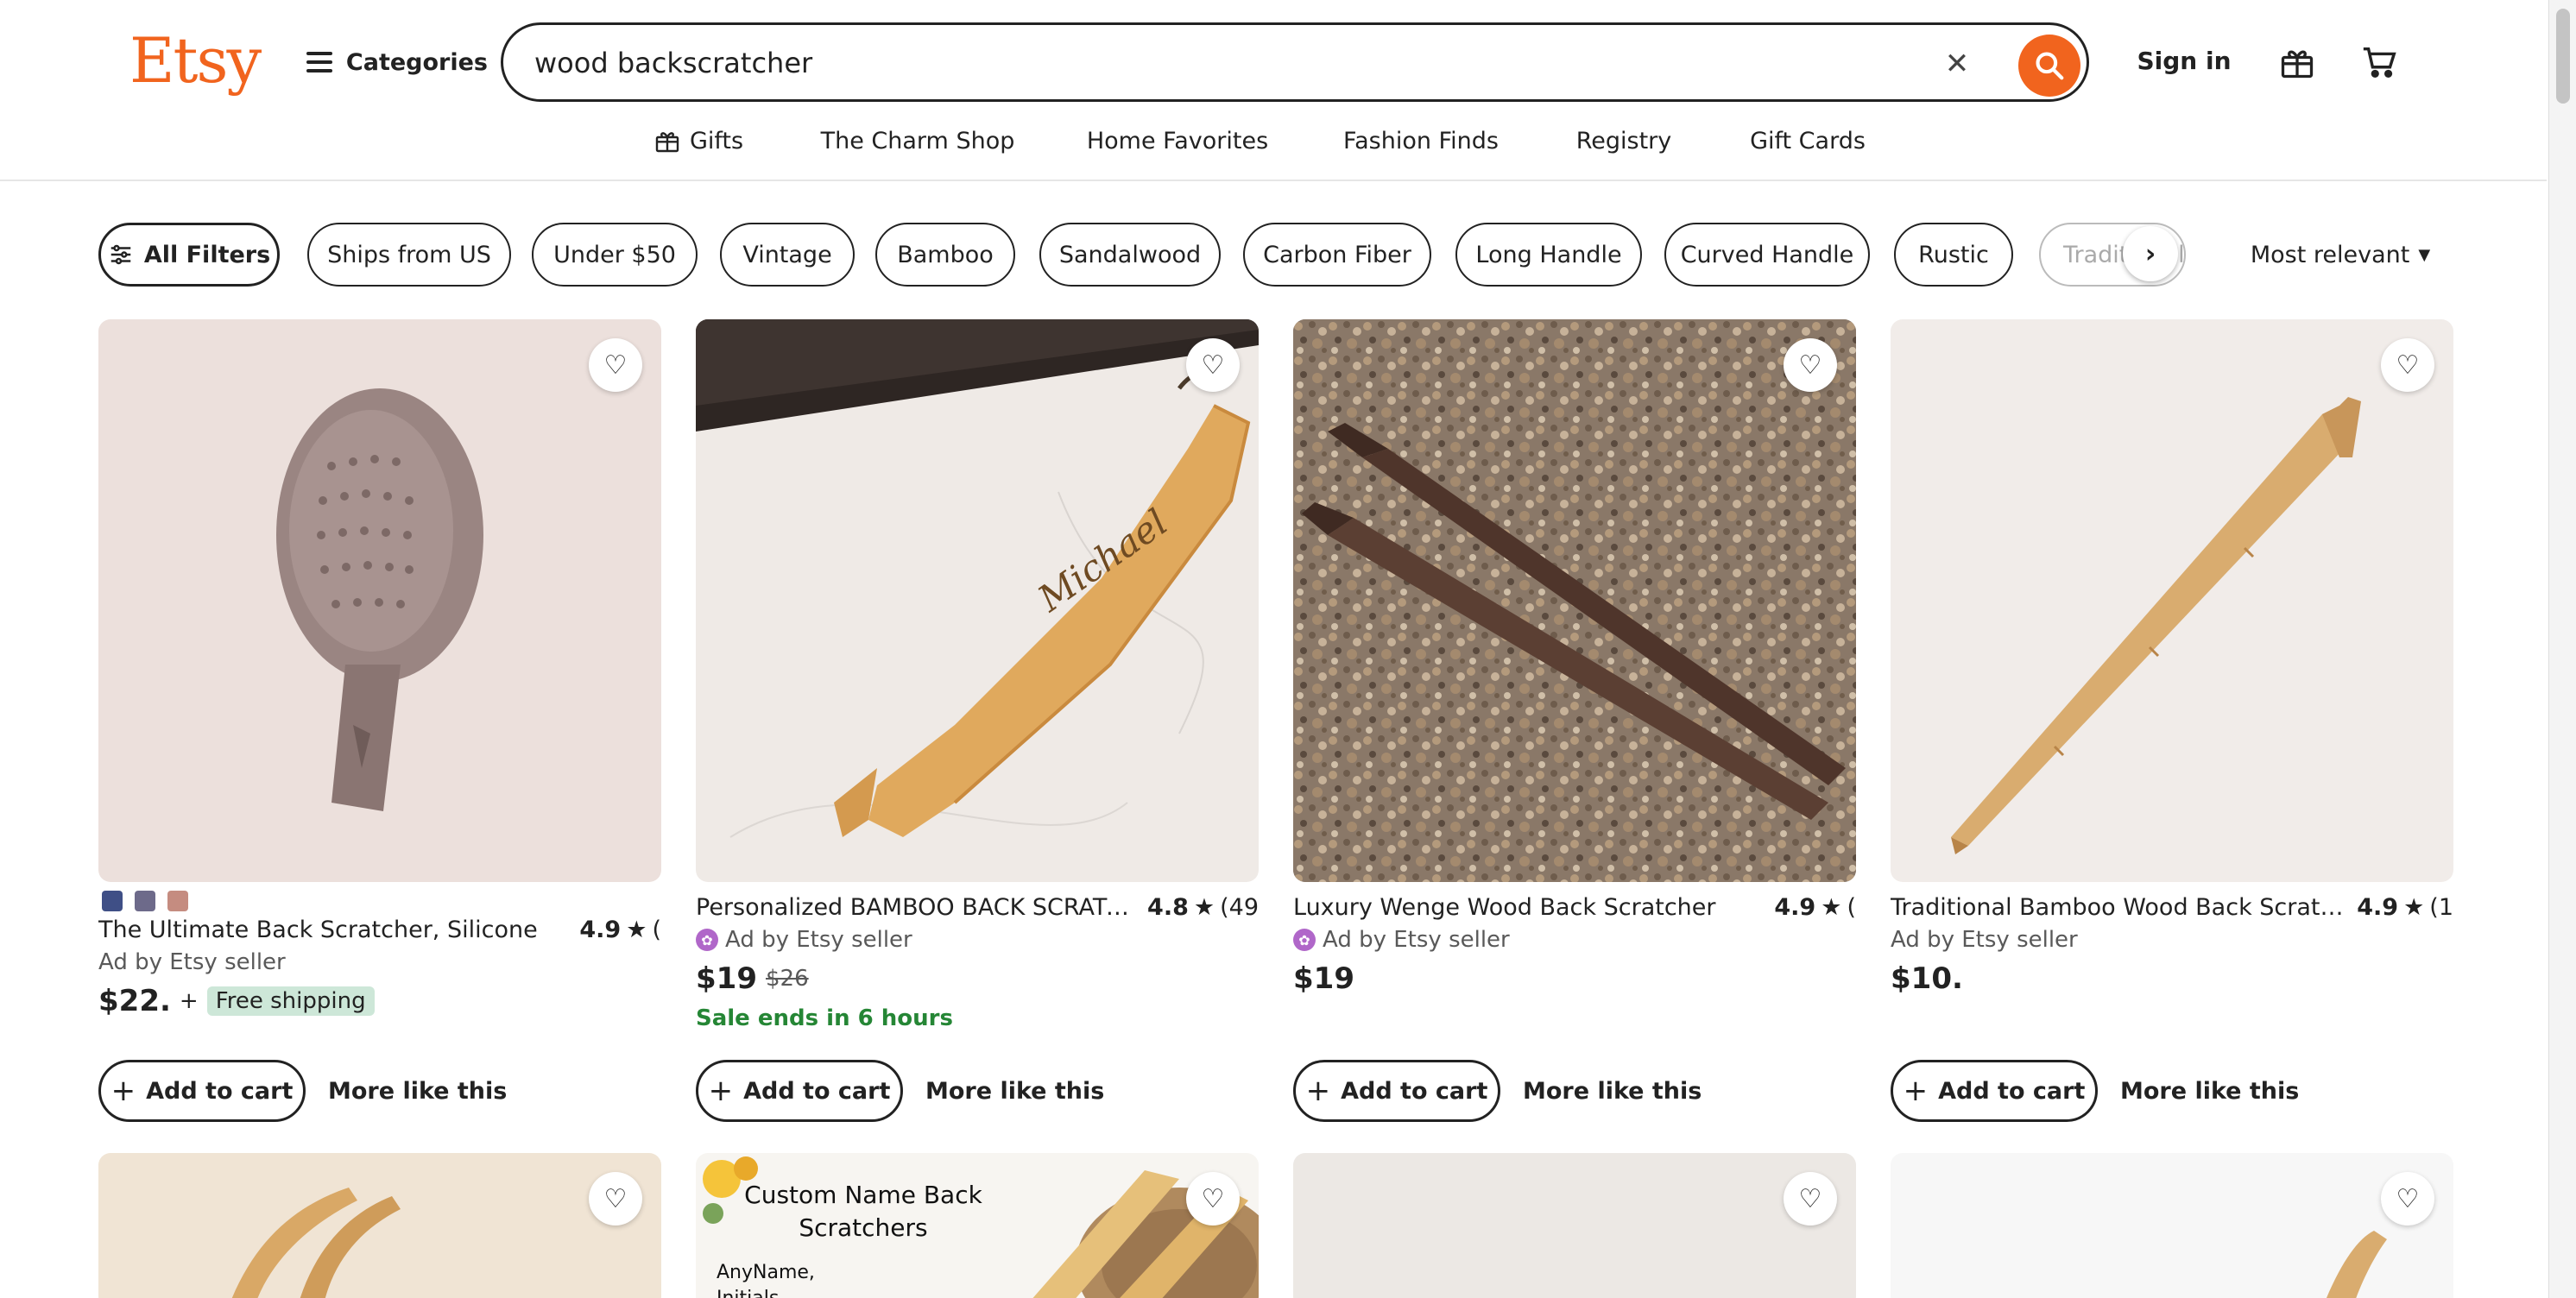 The height and width of the screenshot is (1298, 2576). What do you see at coordinates (1624, 140) in the screenshot?
I see `subnav-registry: Registry` at bounding box center [1624, 140].